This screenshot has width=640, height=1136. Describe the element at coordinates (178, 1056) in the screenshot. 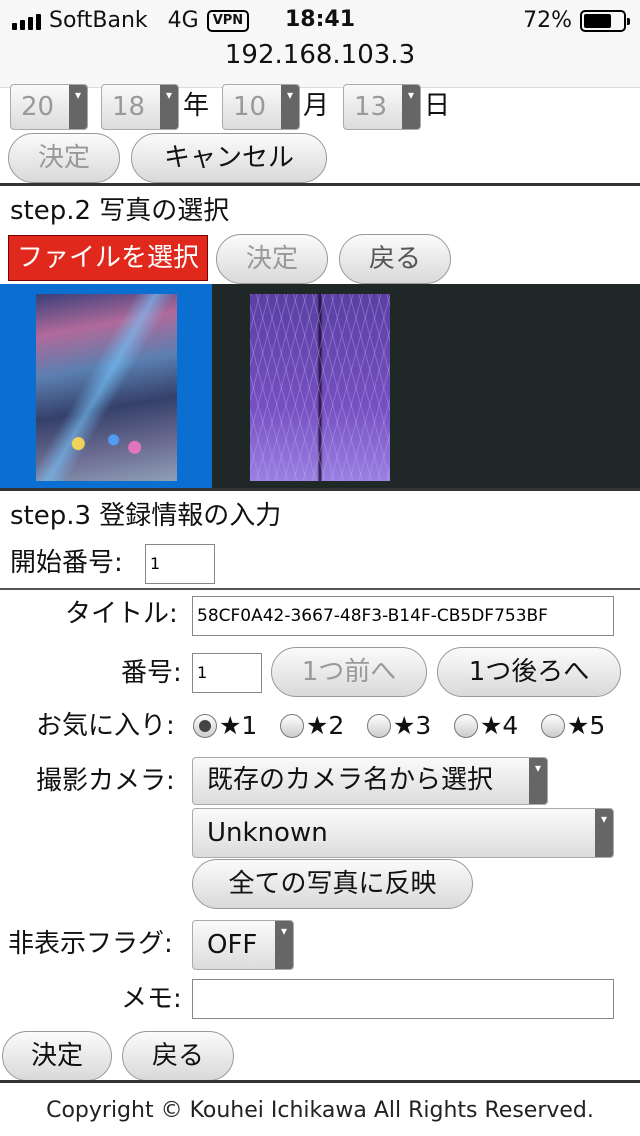

I see `form-back-button: 戻る` at that location.